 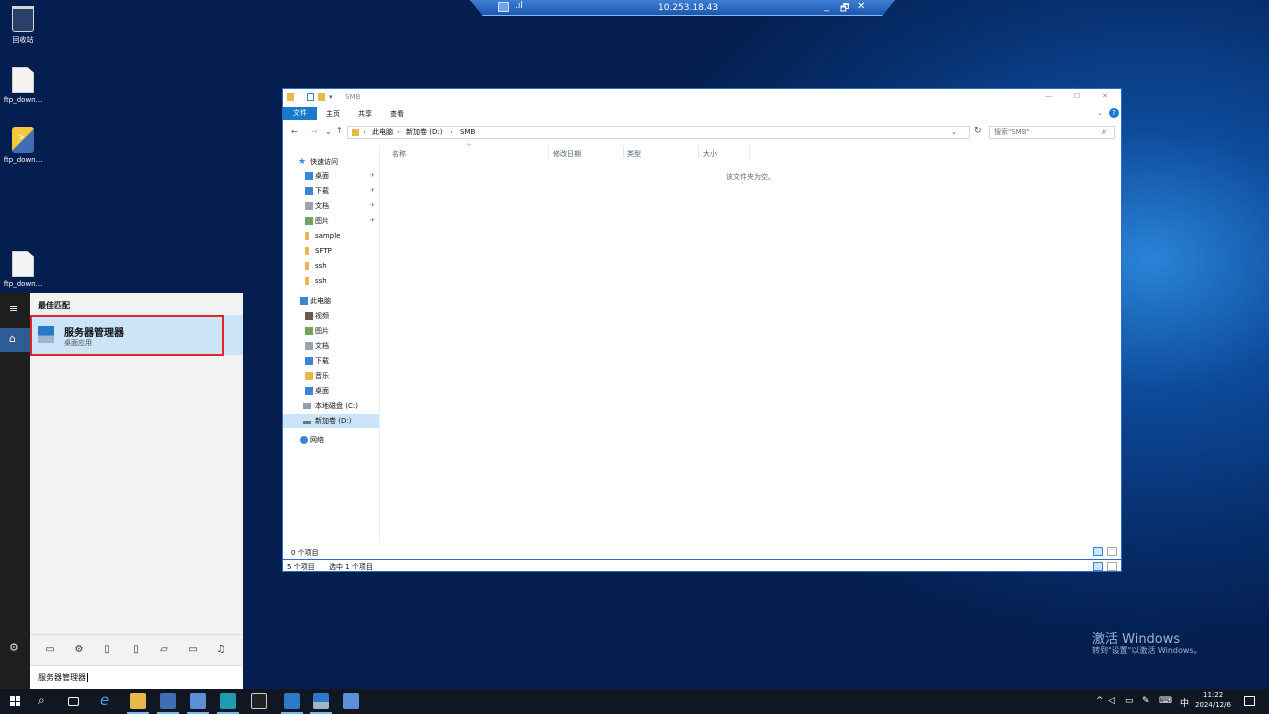 What do you see at coordinates (1105, 96) in the screenshot?
I see `close-button: ✕` at bounding box center [1105, 96].